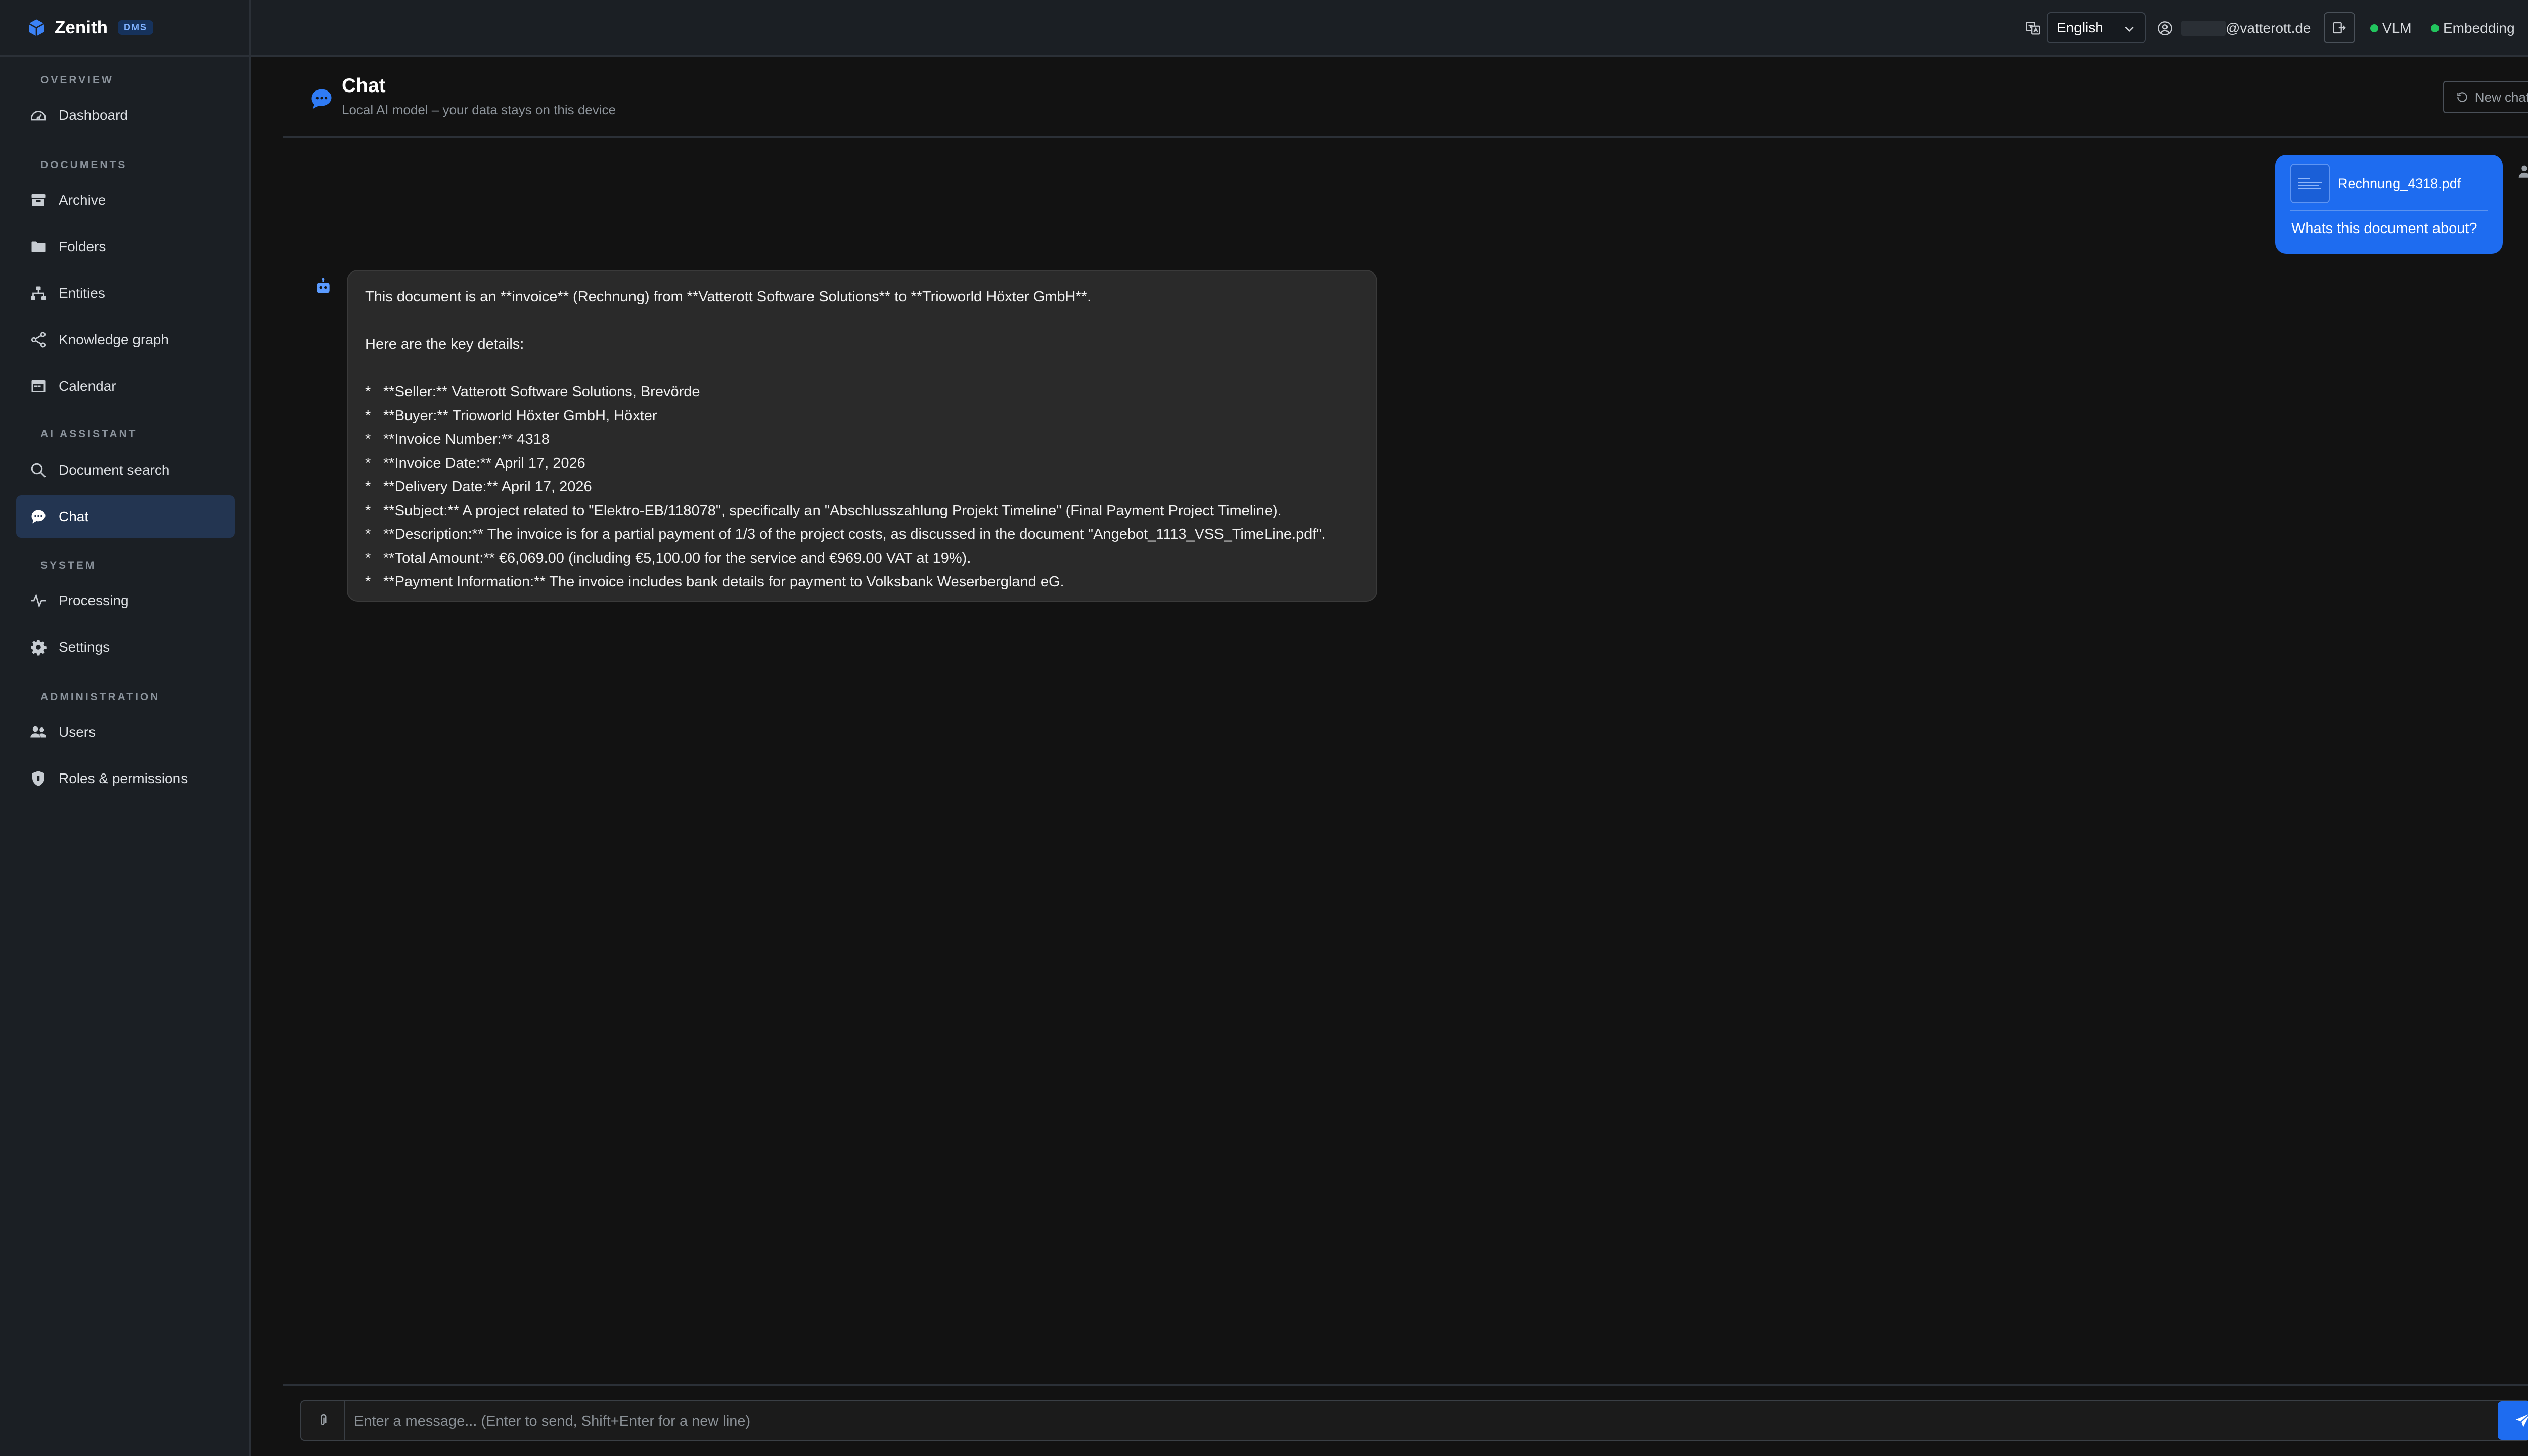  What do you see at coordinates (38, 732) in the screenshot?
I see `users-icon` at bounding box center [38, 732].